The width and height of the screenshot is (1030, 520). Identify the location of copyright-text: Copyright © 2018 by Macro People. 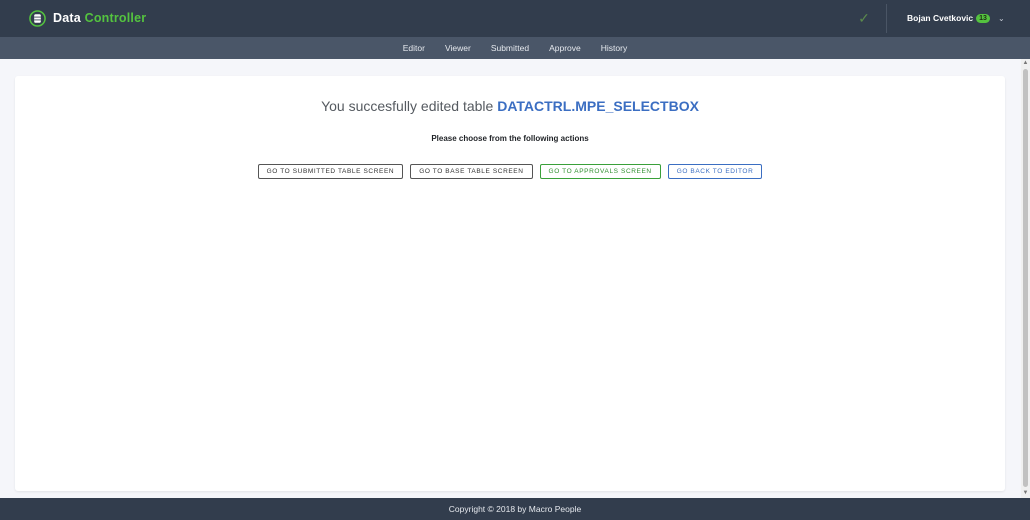
(515, 509).